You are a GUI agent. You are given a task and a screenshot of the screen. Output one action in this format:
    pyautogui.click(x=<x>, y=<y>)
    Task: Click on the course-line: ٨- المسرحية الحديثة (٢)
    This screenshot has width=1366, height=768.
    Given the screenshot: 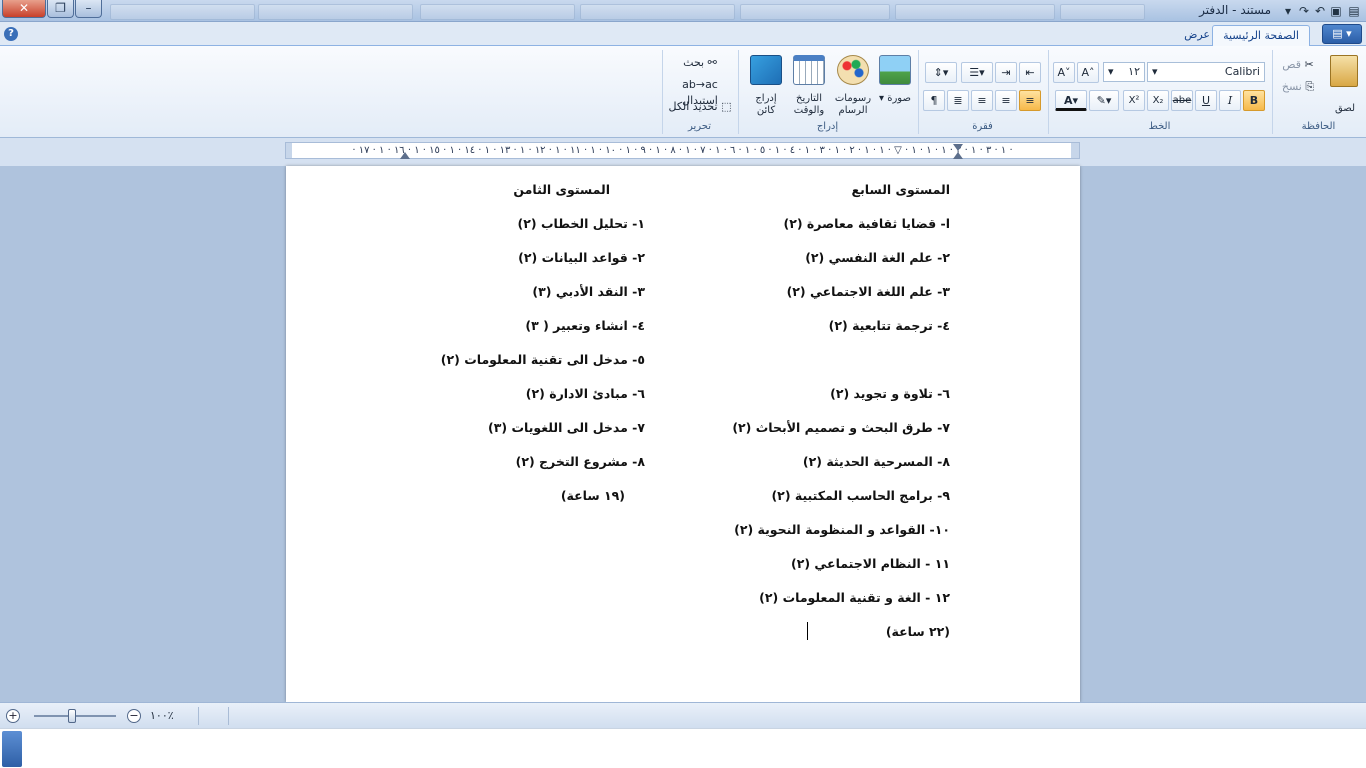 What is the action you would take?
    pyautogui.click(x=876, y=461)
    